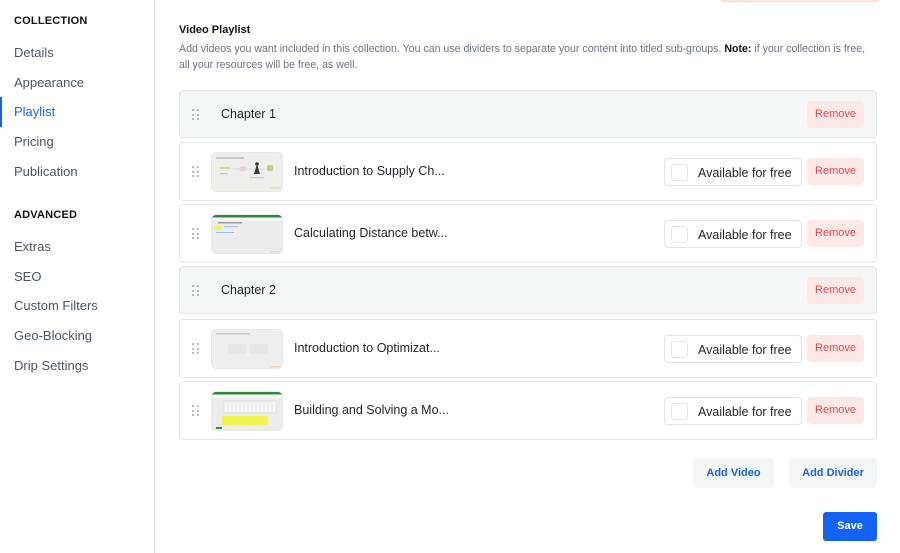 This screenshot has width=900, height=553. What do you see at coordinates (77, 366) in the screenshot?
I see `sidebar-item-drip-settings: Drip Settings` at bounding box center [77, 366].